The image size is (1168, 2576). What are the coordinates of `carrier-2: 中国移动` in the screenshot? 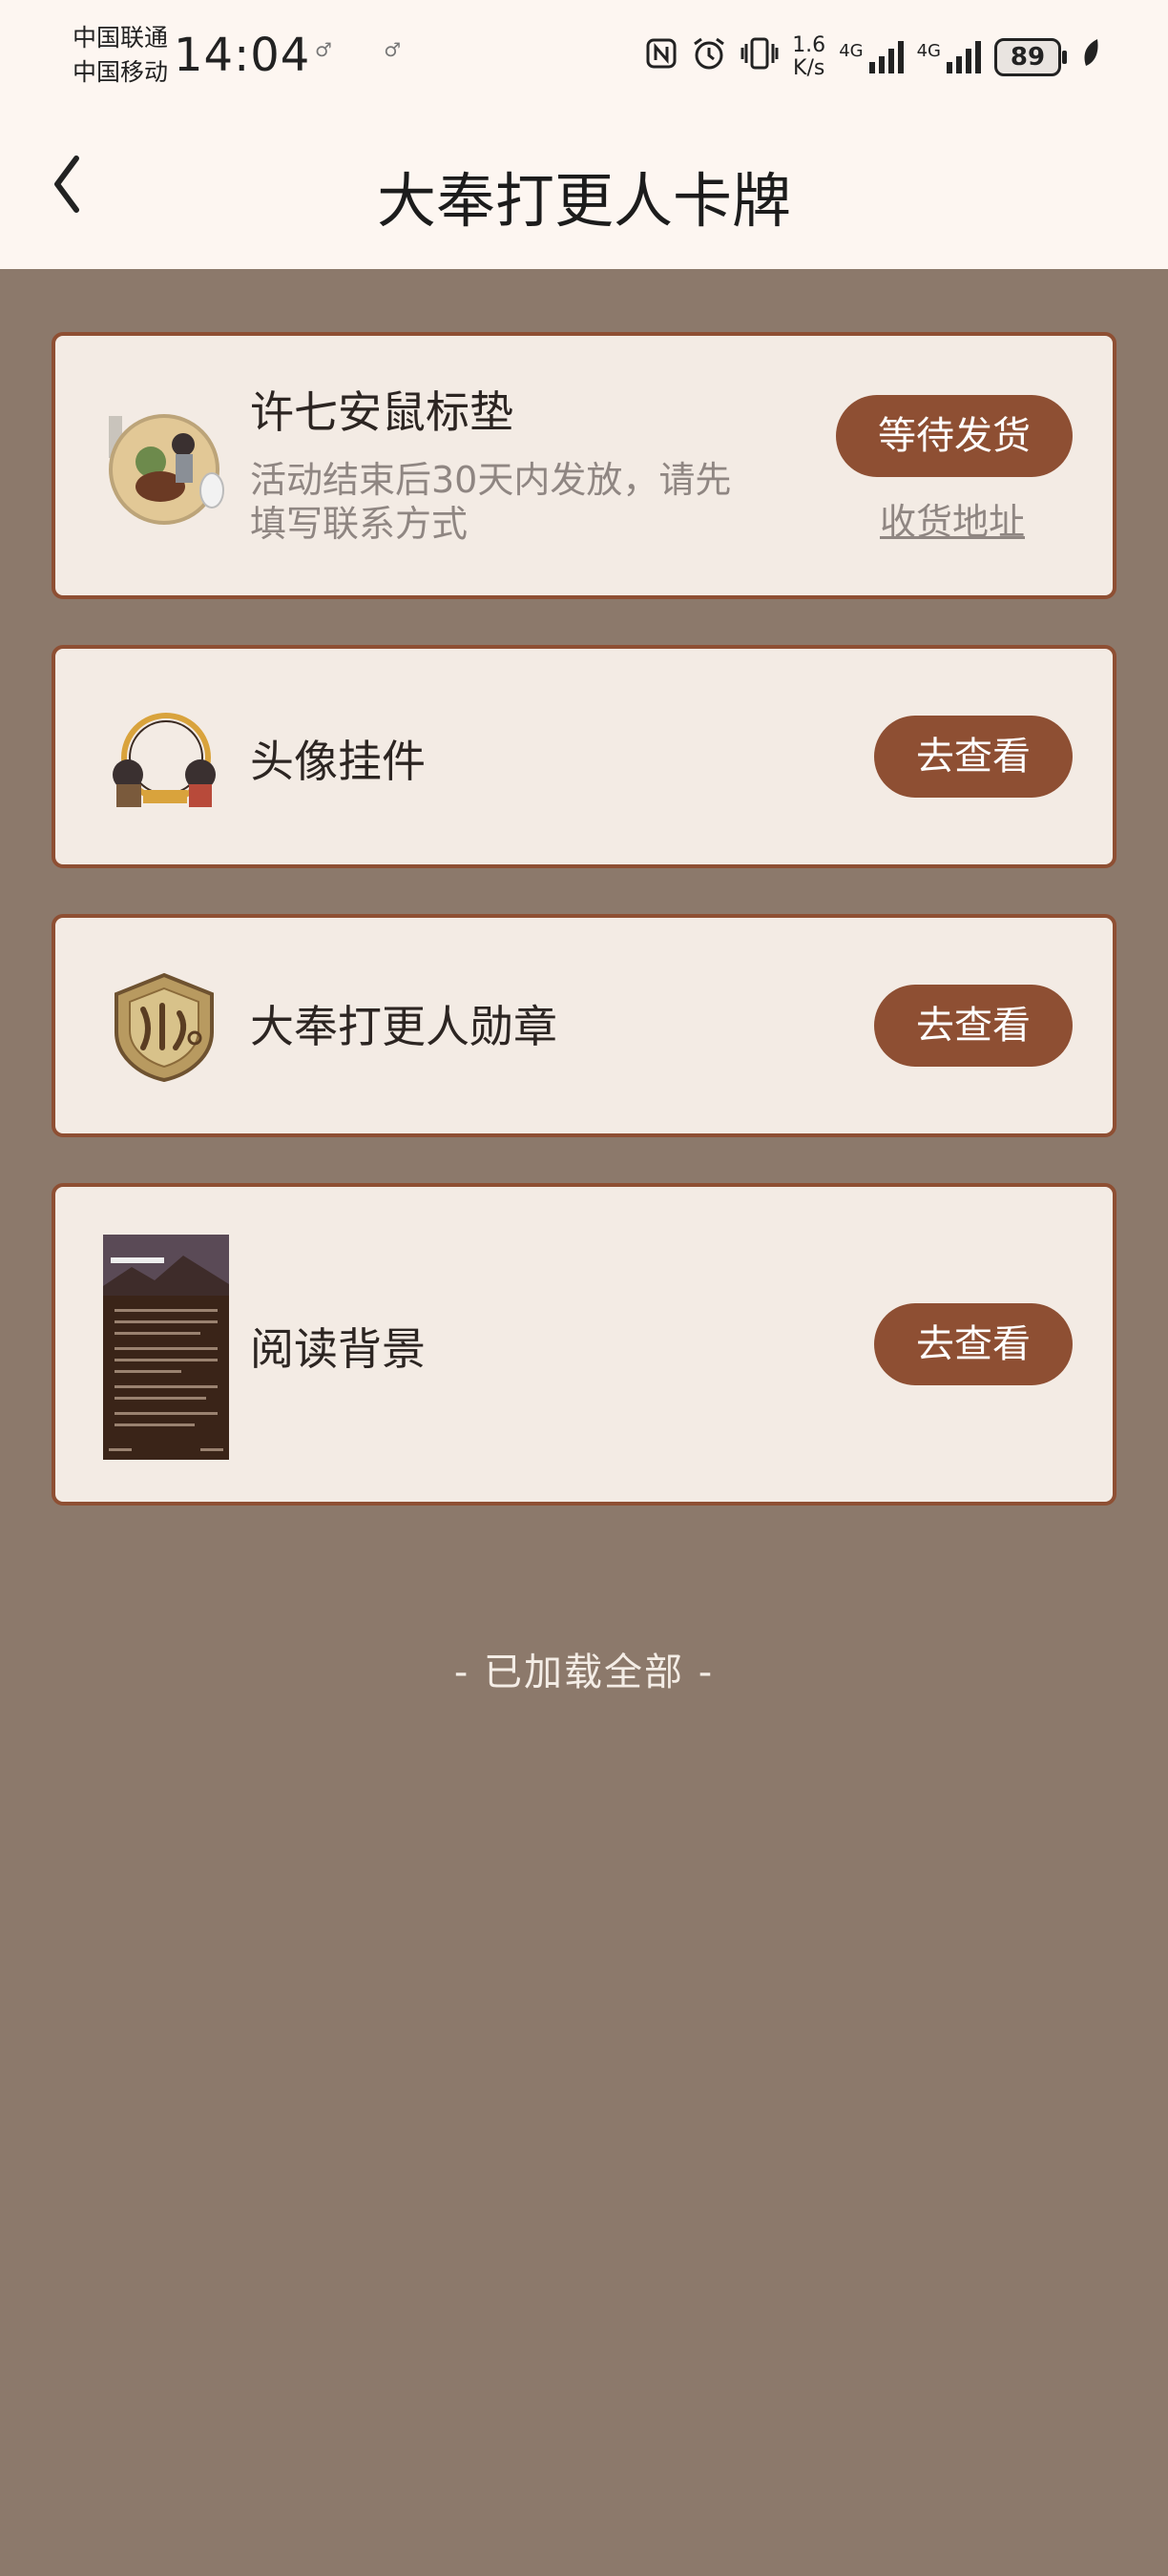 It's located at (121, 72).